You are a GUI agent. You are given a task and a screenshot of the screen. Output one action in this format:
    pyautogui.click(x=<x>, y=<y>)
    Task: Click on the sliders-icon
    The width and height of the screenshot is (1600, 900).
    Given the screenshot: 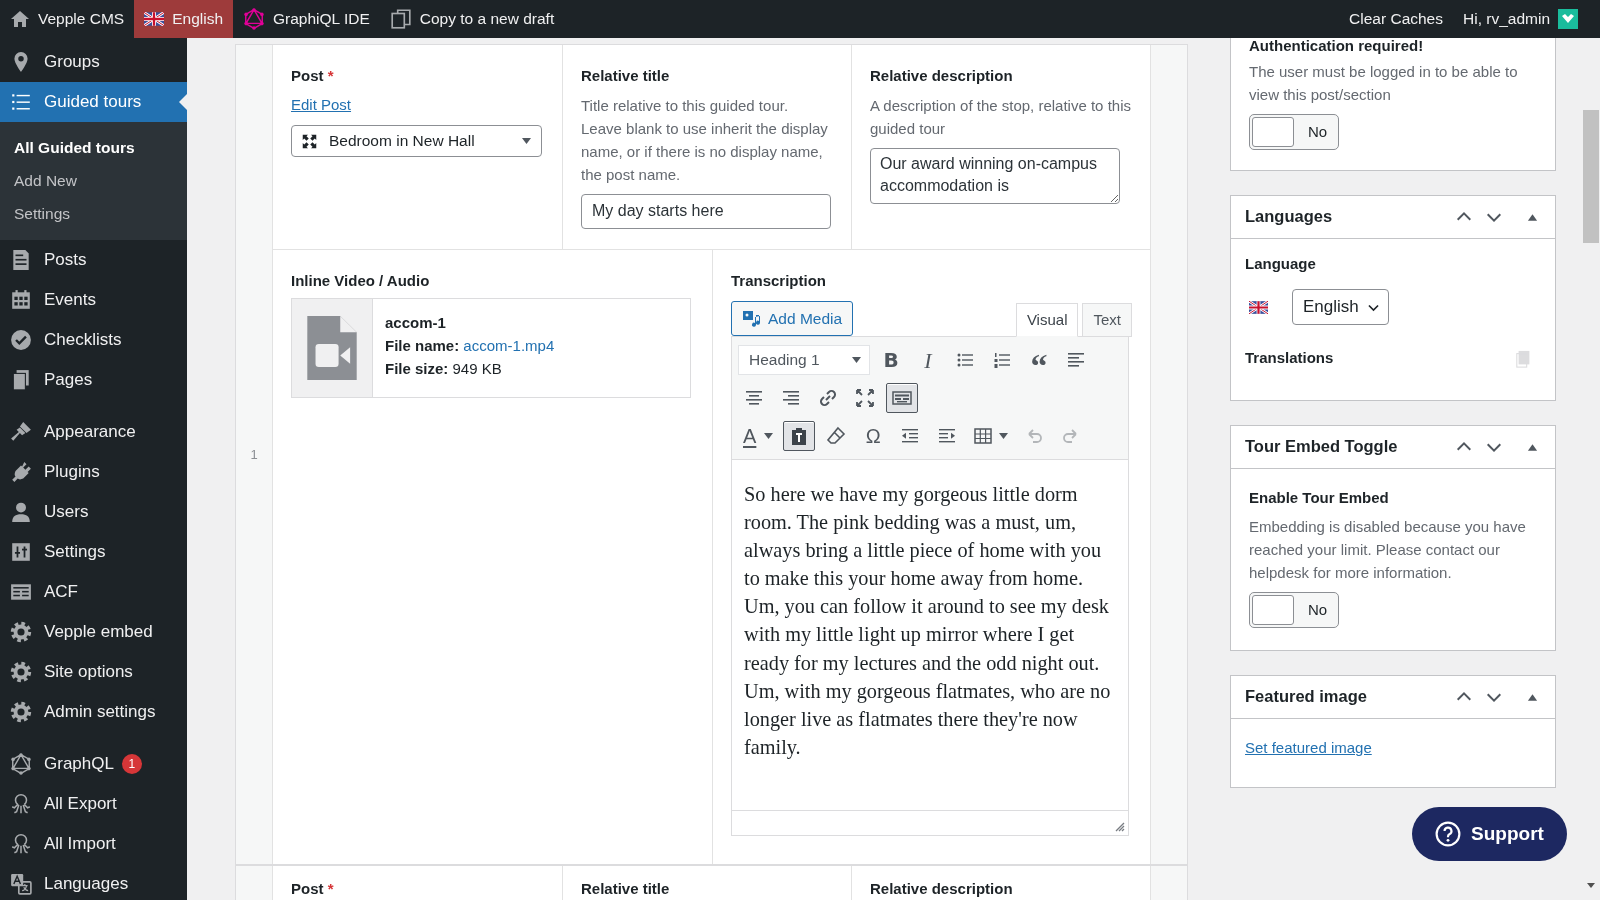 What is the action you would take?
    pyautogui.click(x=21, y=552)
    